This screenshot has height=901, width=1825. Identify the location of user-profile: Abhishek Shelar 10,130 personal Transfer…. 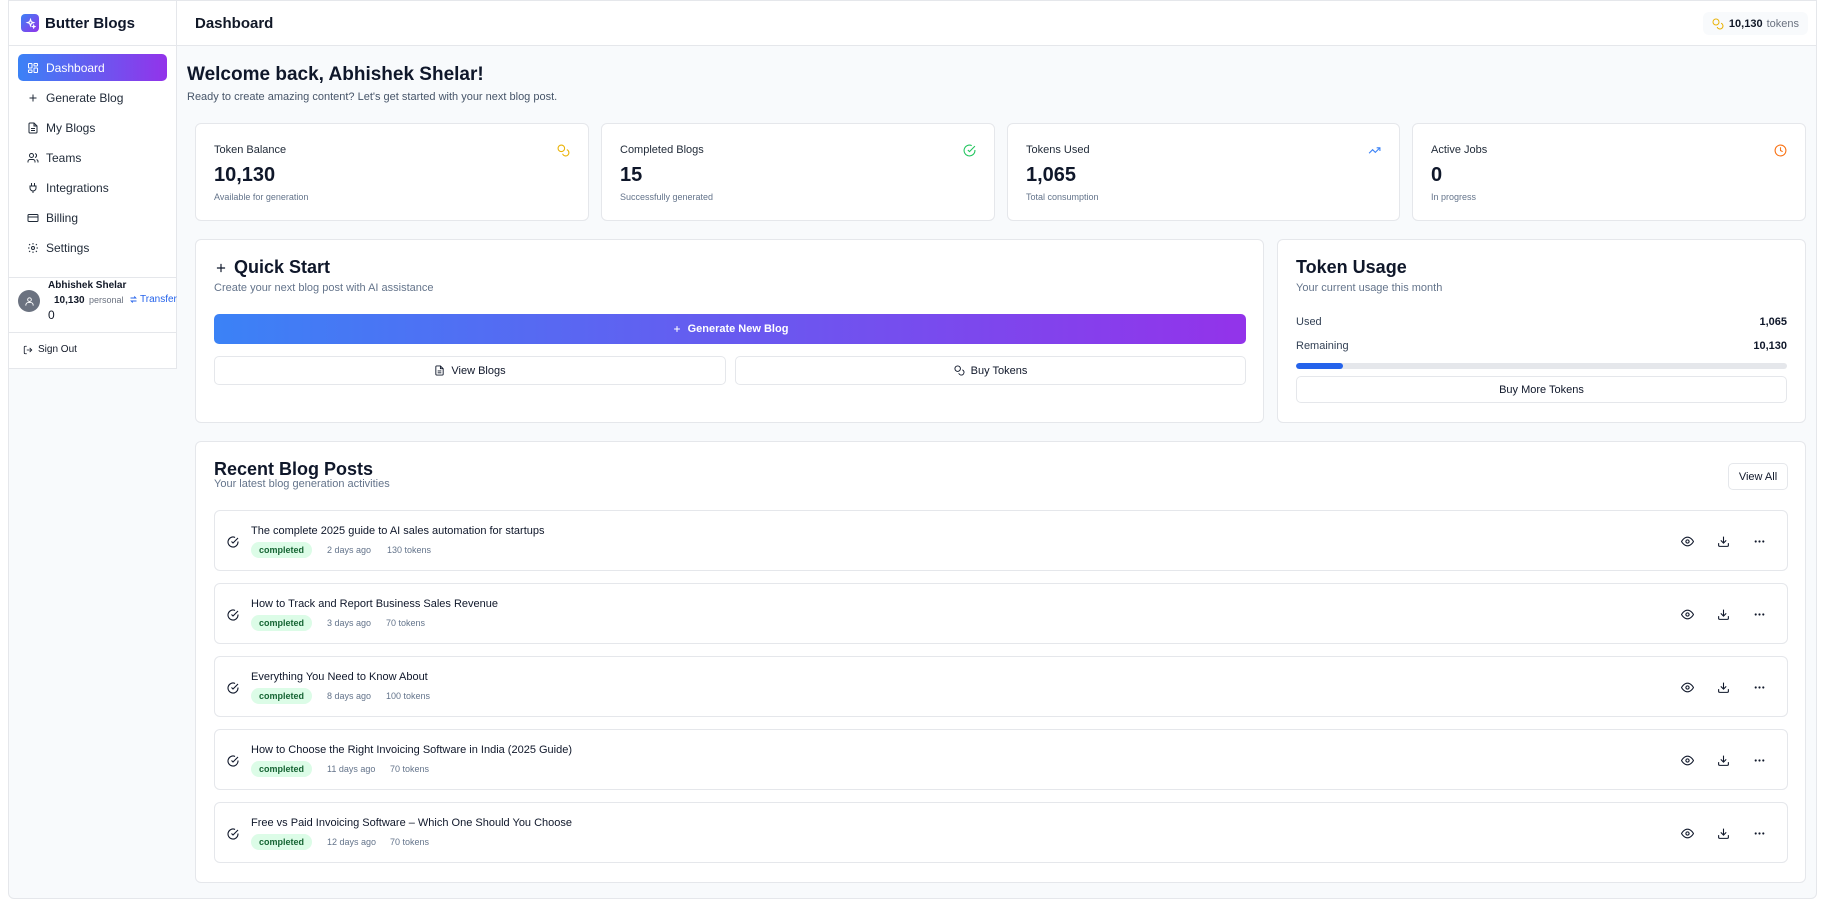
(93, 305).